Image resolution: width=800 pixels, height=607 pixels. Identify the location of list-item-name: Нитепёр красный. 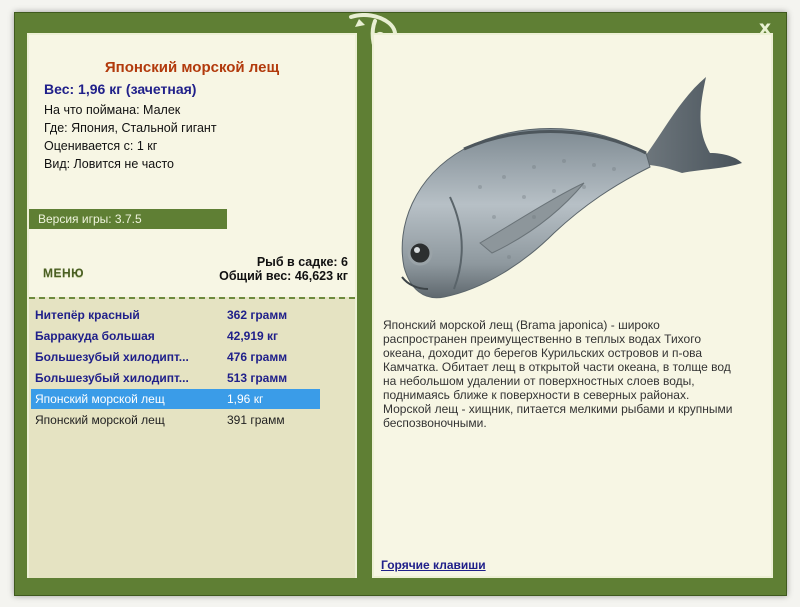
(87, 315).